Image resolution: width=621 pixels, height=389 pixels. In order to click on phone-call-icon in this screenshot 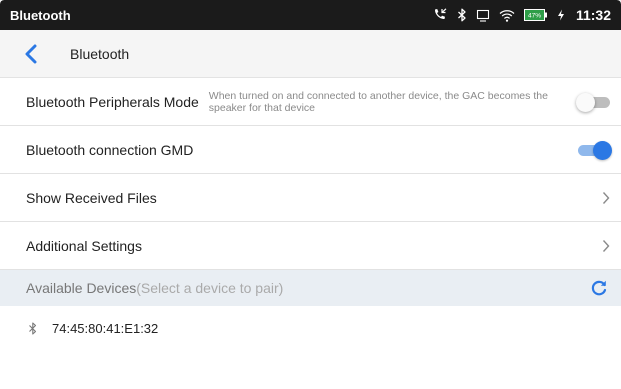, I will do `click(440, 15)`.